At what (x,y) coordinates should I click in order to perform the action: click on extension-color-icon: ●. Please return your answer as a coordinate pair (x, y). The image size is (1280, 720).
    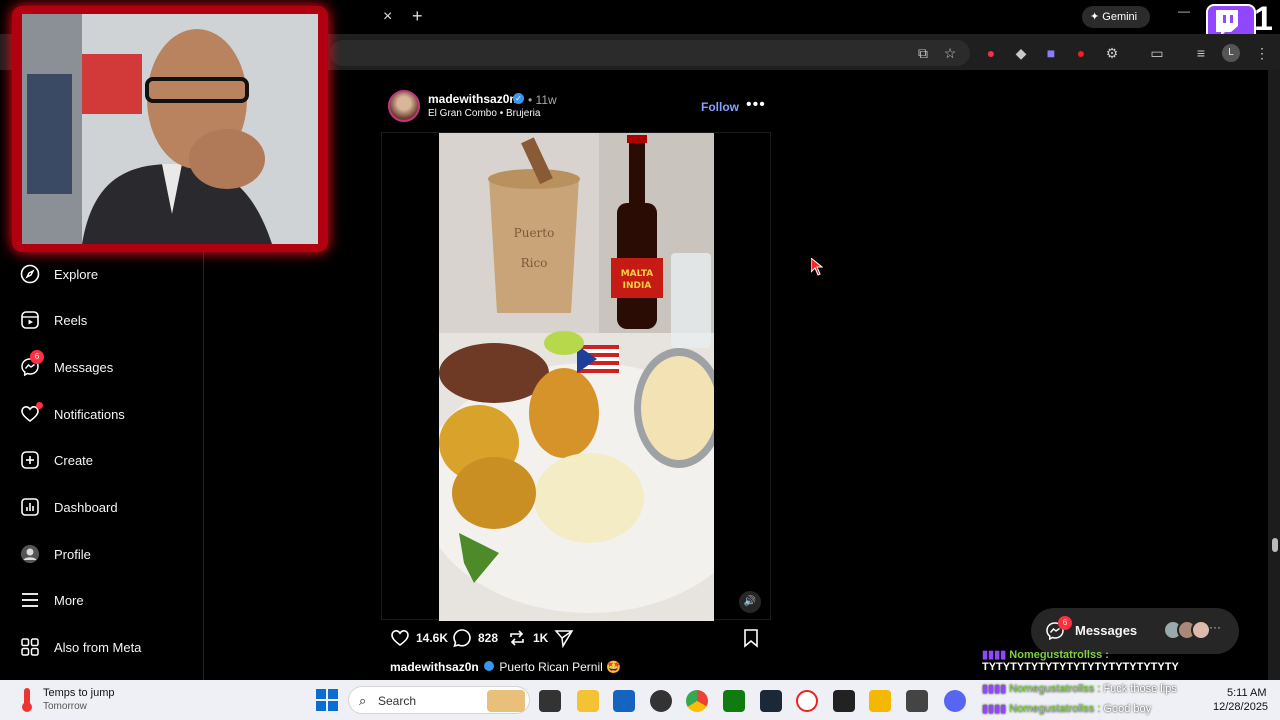
    Looking at the image, I should click on (991, 53).